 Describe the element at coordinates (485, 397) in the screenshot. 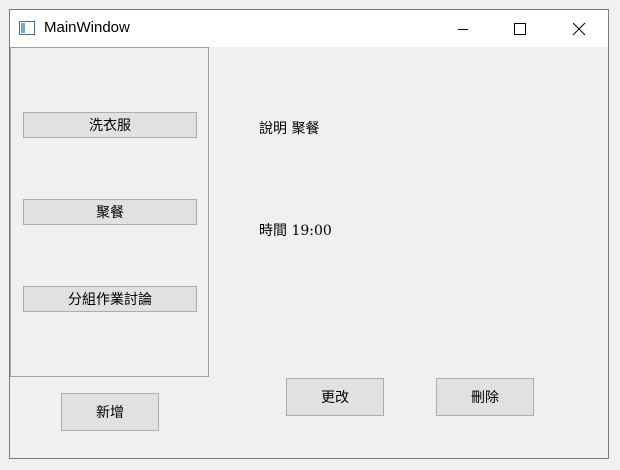

I see `delete-button: 刪除` at that location.